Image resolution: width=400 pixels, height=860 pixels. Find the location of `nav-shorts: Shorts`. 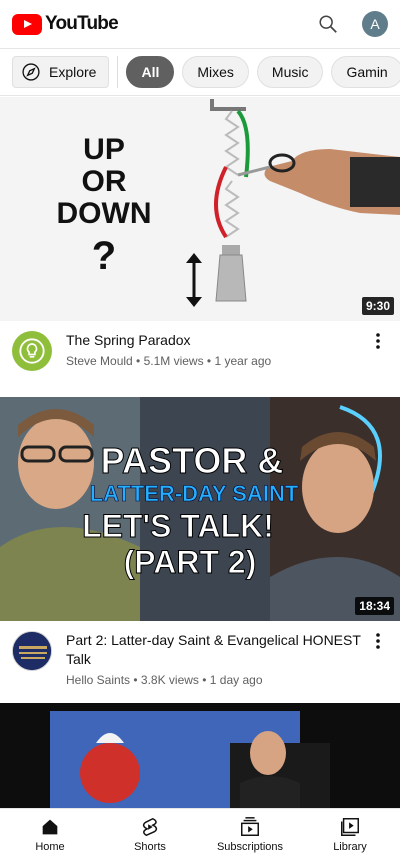

nav-shorts: Shorts is located at coordinates (150, 834).